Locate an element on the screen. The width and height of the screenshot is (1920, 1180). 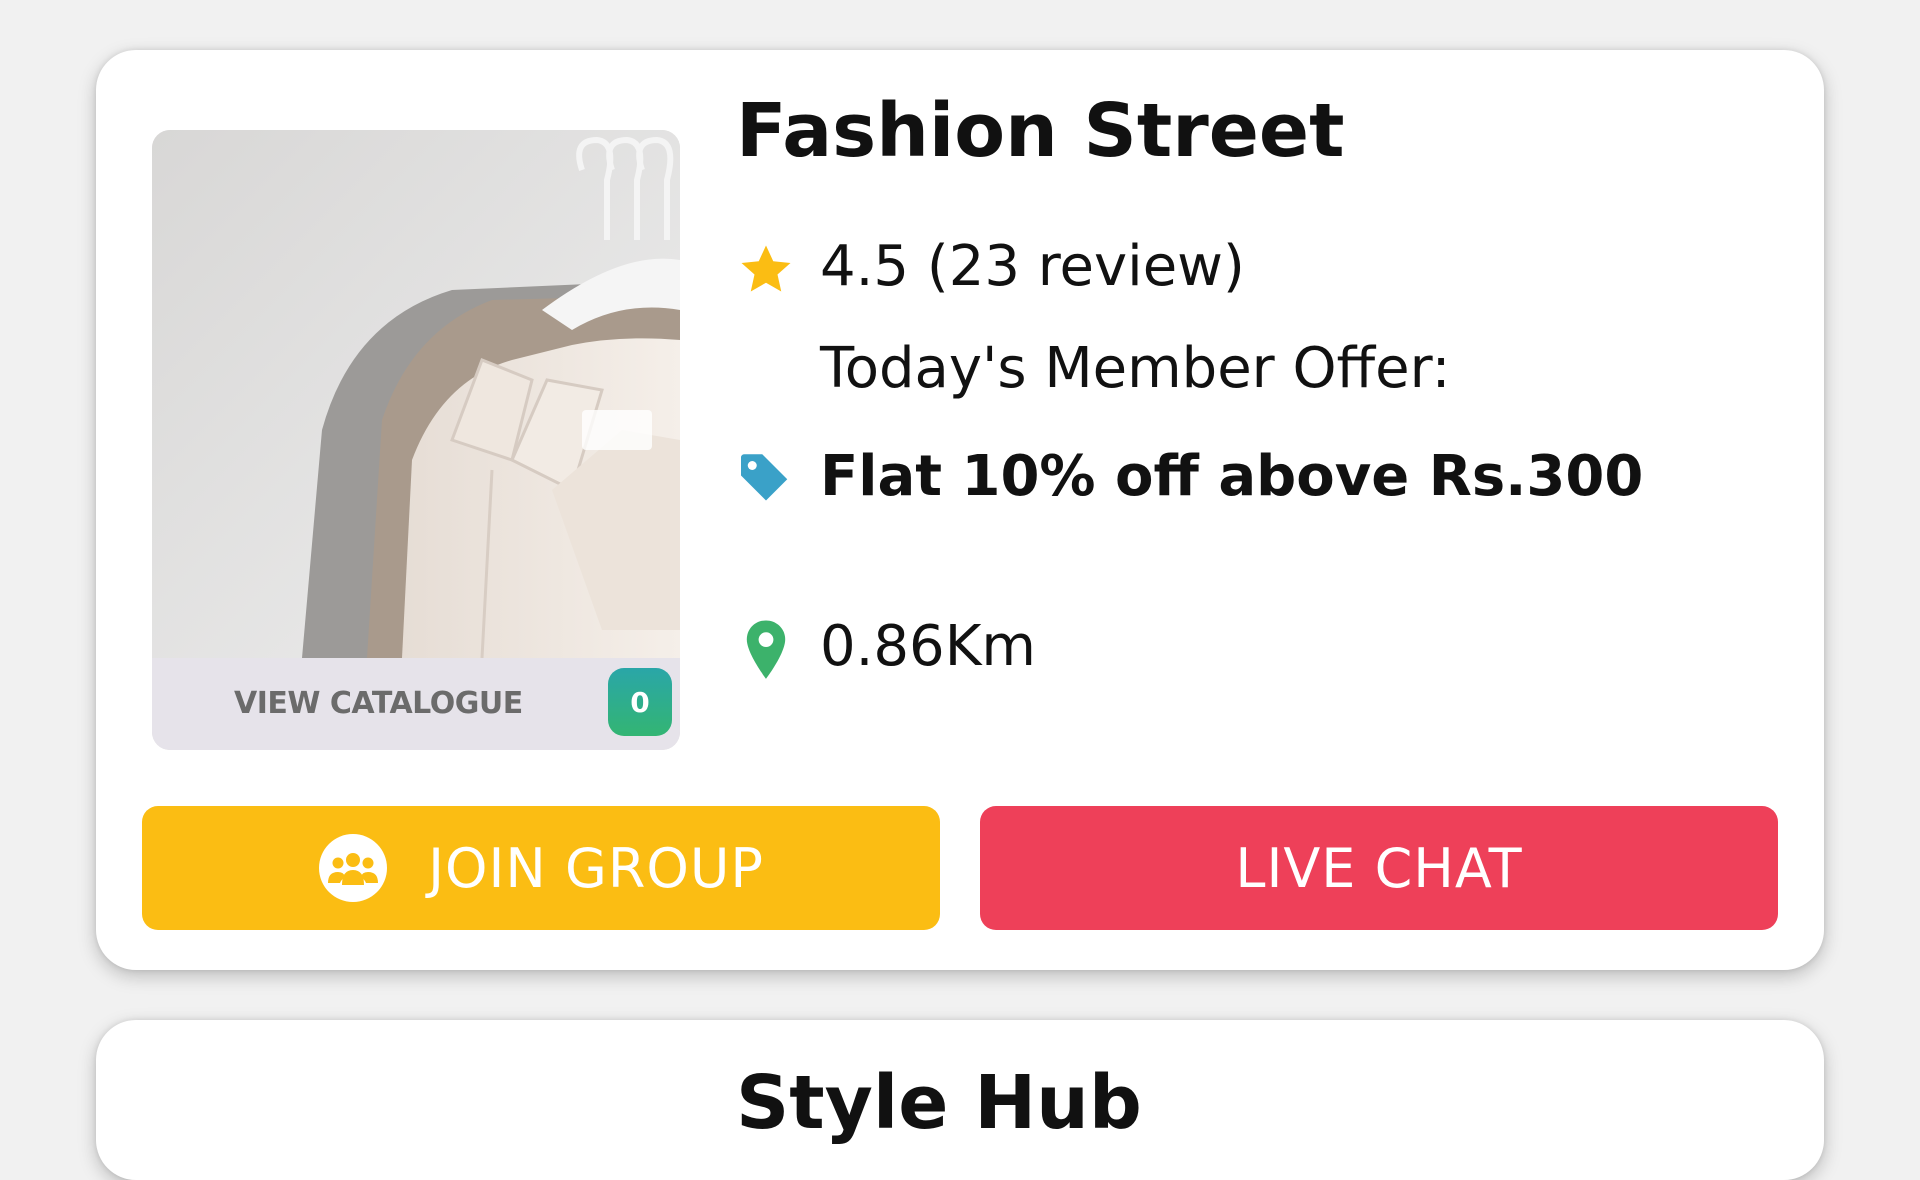
join-group-button: JOIN GROUP is located at coordinates (541, 868).